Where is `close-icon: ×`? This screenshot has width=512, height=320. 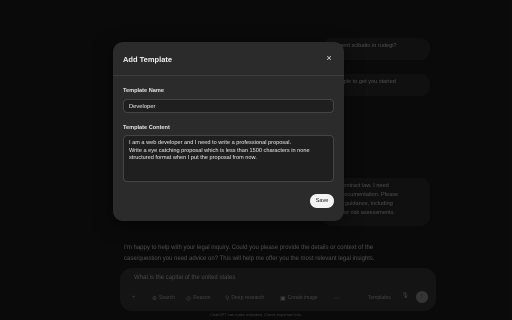
close-icon: × is located at coordinates (329, 58).